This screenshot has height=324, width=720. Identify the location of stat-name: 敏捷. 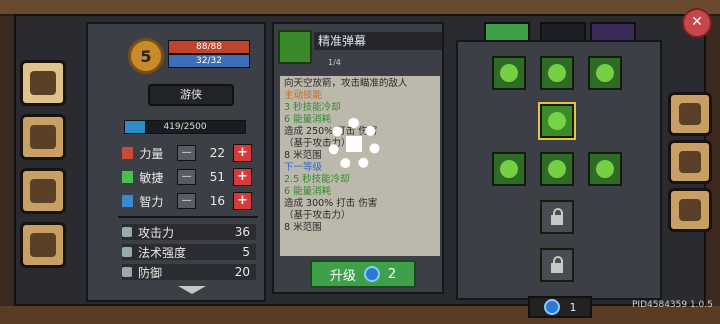
(151, 177).